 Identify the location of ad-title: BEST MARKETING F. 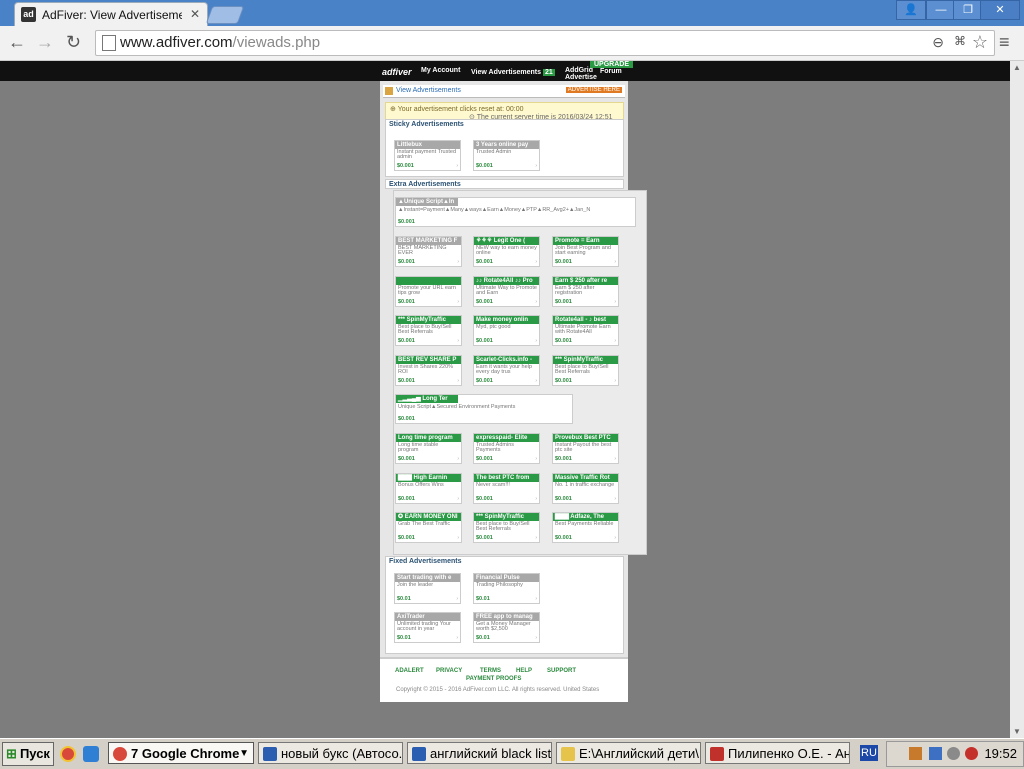
(428, 241).